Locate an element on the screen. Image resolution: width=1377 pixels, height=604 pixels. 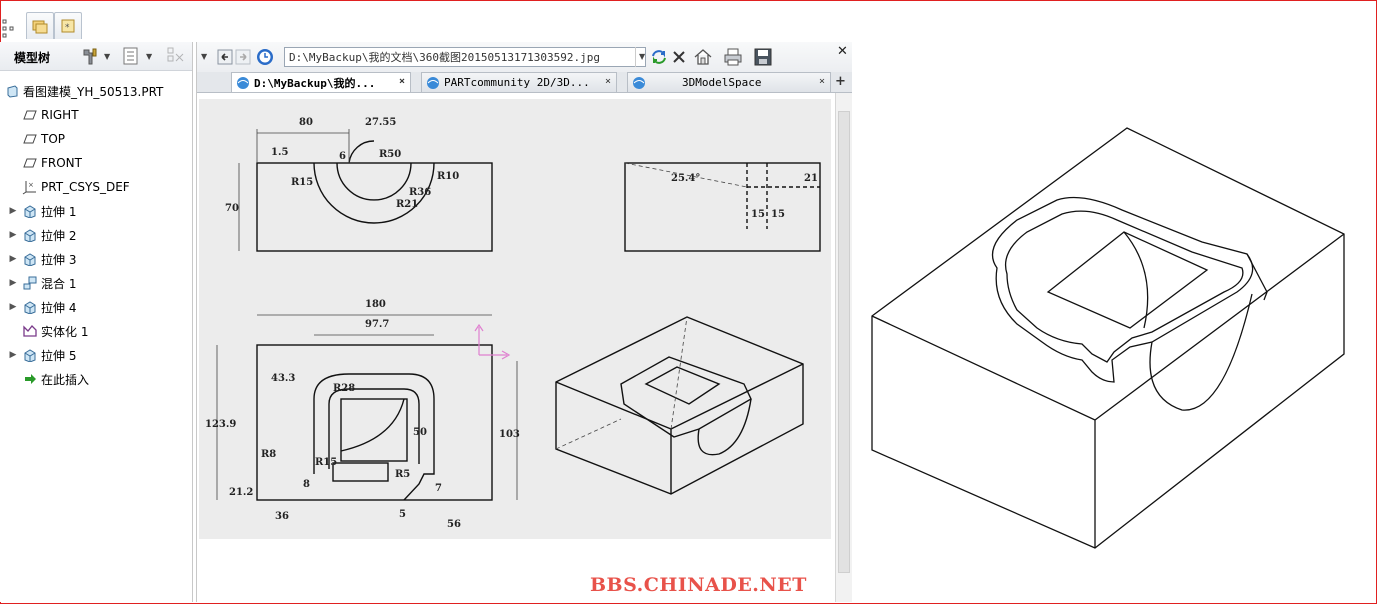
csys-icon: × is located at coordinates (30, 187).